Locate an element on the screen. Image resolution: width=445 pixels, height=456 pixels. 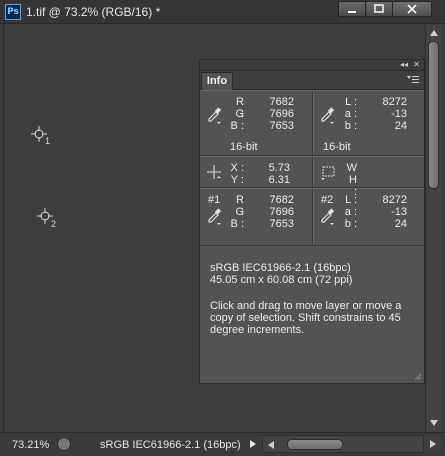
scroll-up-icon is located at coordinates (434, 33).